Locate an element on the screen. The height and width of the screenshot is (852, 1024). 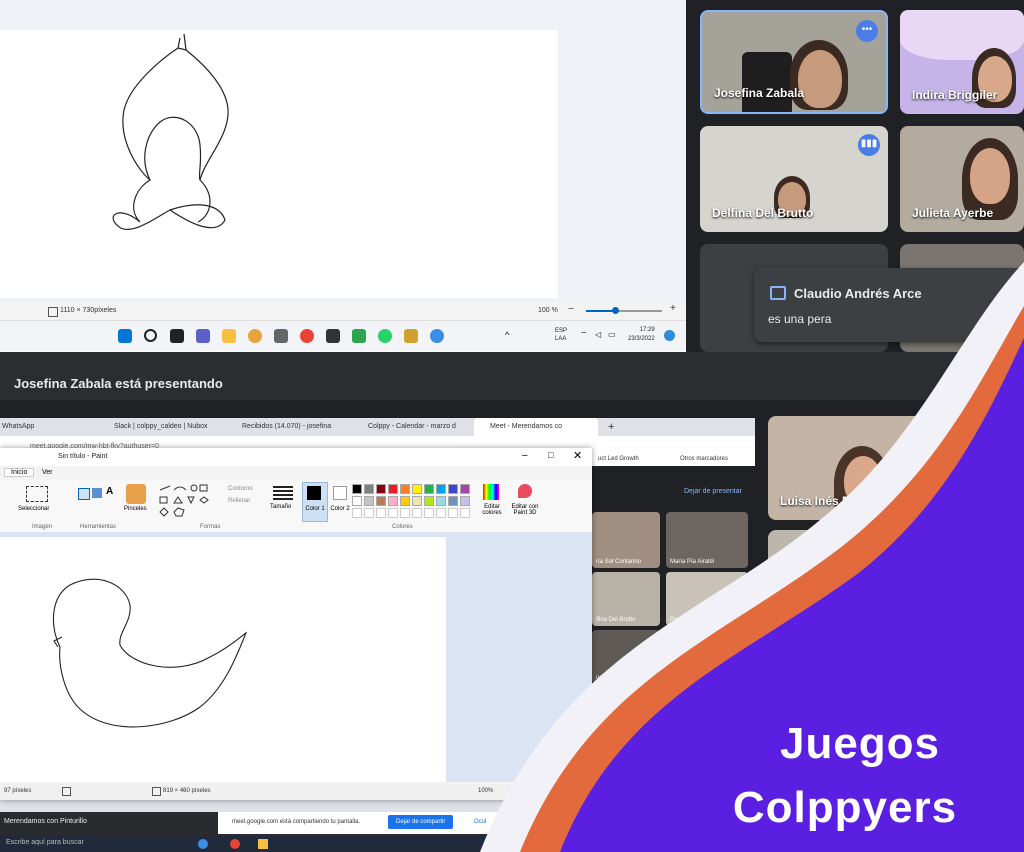
other-bookmarks: Otros marcadores is located at coordinates (704, 459).